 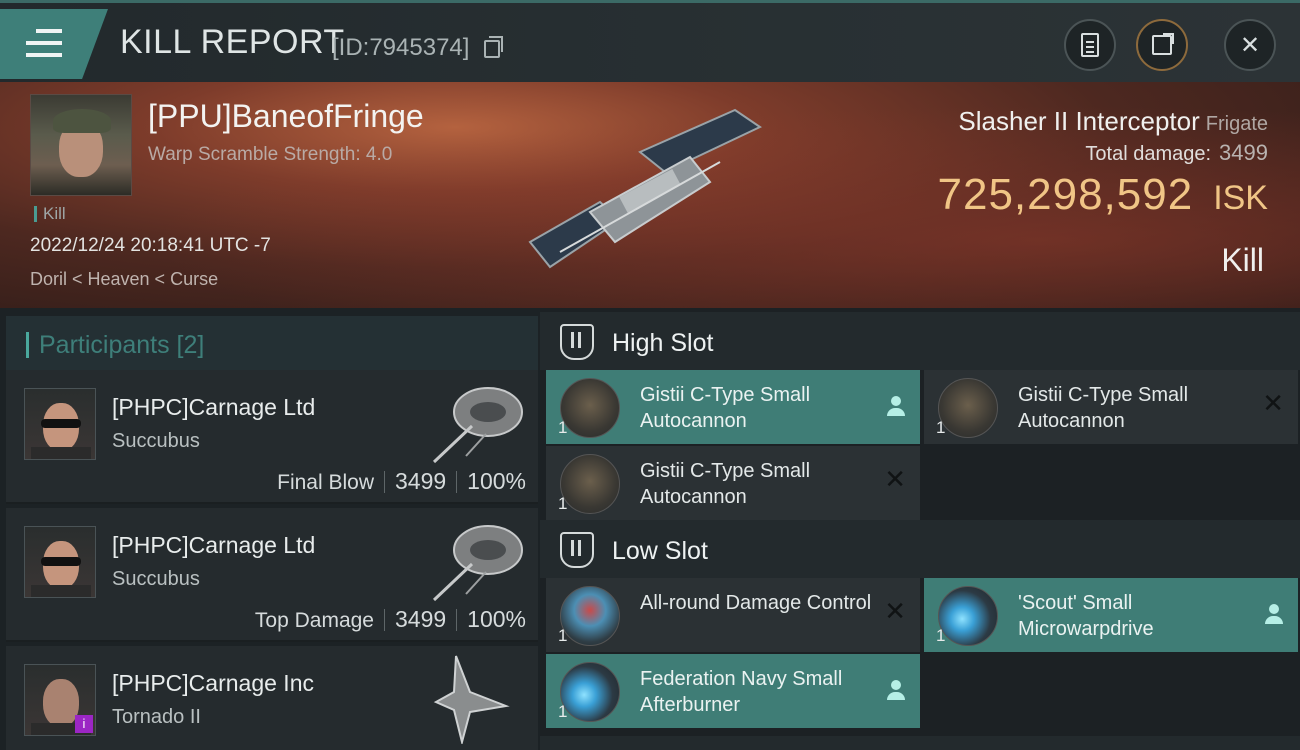 What do you see at coordinates (232, 42) in the screenshot?
I see `page-title: KILL REPORT` at bounding box center [232, 42].